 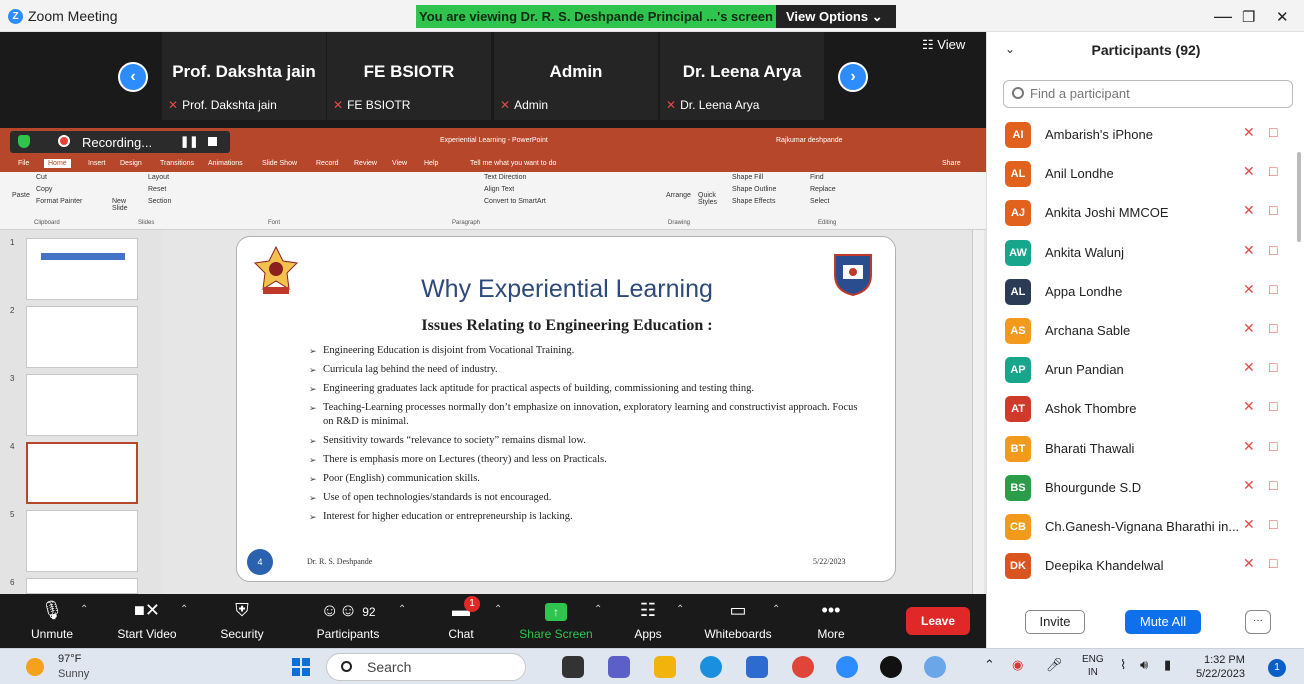 What do you see at coordinates (1139, 214) in the screenshot?
I see `participant-row: AJ Ankita Joshi MMCOE ✕ □` at bounding box center [1139, 214].